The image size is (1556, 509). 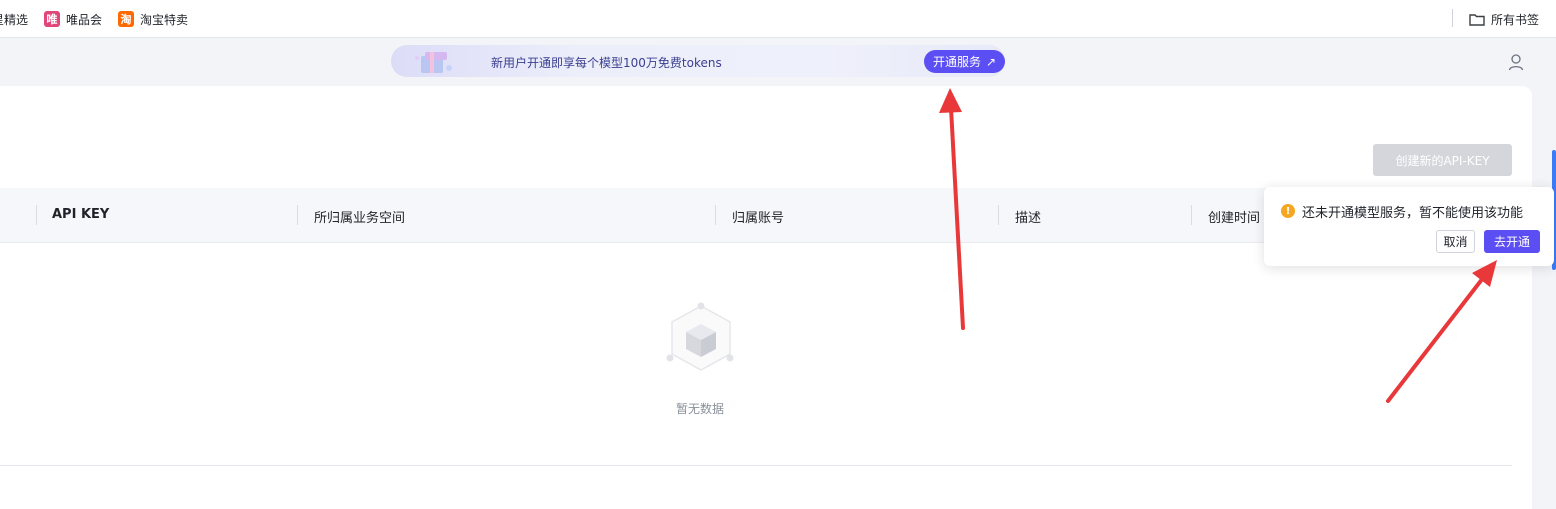 What do you see at coordinates (1409, 226) in the screenshot?
I see `activation-popover: ! 还未开通模型服务，暂不能使用该功能 取消 去开通` at bounding box center [1409, 226].